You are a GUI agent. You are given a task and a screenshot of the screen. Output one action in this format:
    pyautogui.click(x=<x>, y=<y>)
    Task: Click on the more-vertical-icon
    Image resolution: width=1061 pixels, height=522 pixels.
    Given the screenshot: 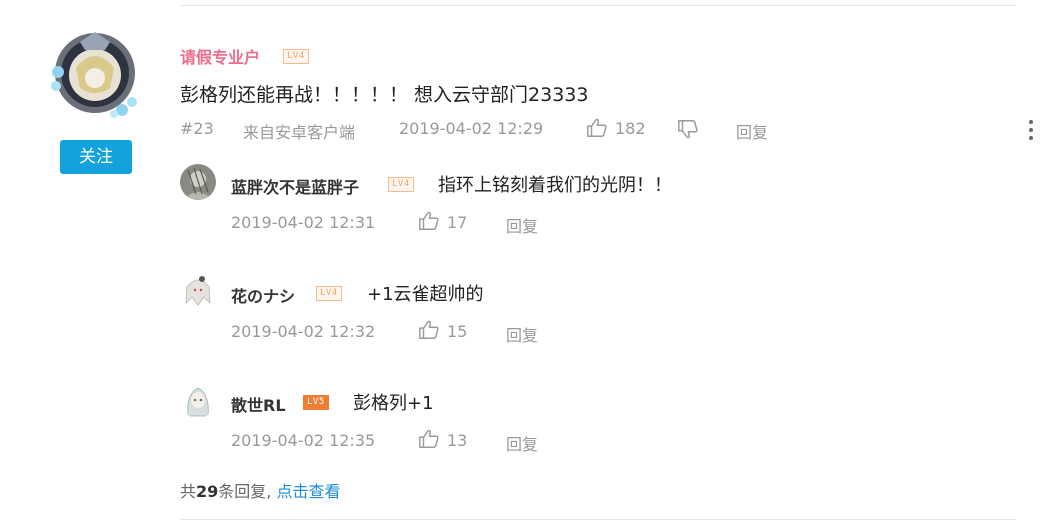 What is the action you would take?
    pyautogui.click(x=1031, y=130)
    